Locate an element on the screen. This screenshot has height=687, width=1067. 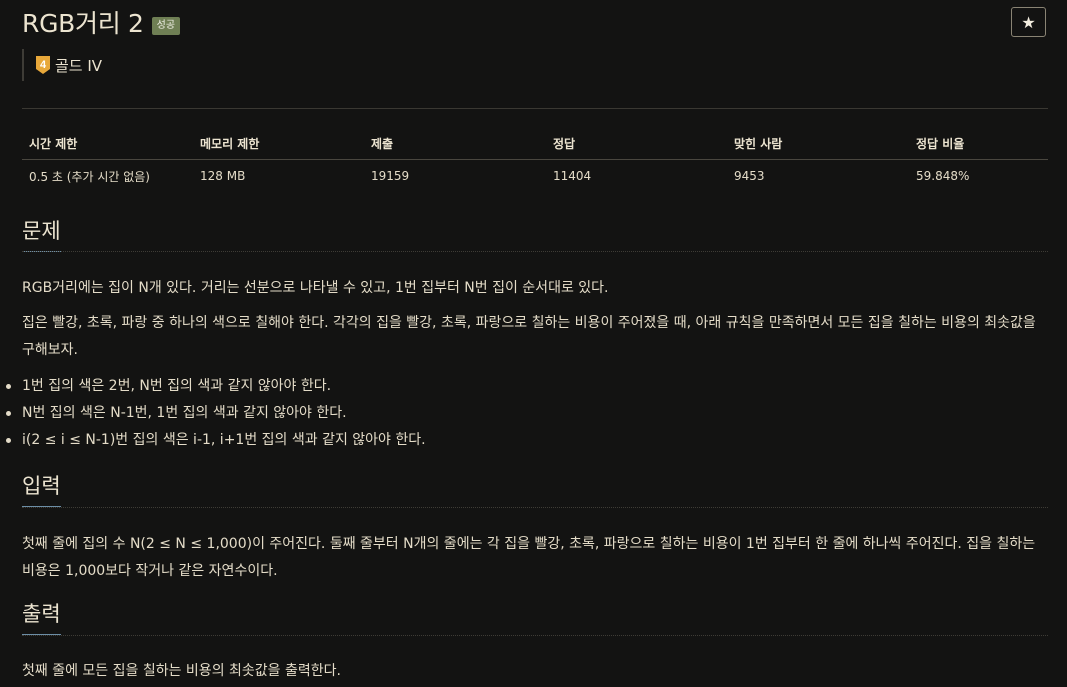
stats-header-row: 시간 제한 메모리 제한 제출 정답 맞힌 사람 정답 비율 is located at coordinates (535, 144).